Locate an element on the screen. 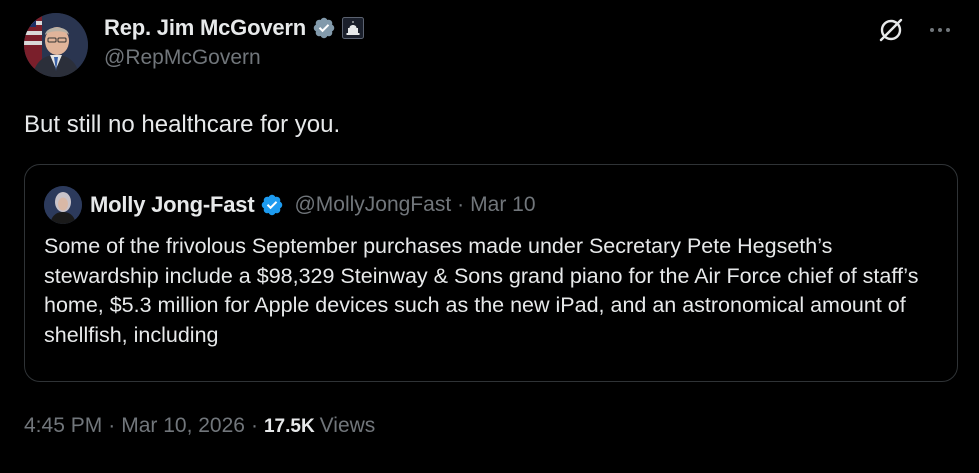  quoted-author-name: Molly Jong-Fast is located at coordinates (172, 205).